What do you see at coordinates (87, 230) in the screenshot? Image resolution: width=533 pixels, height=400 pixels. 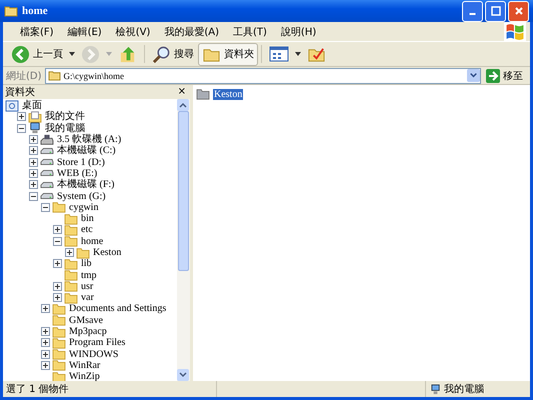 I see `tree-item: etc` at bounding box center [87, 230].